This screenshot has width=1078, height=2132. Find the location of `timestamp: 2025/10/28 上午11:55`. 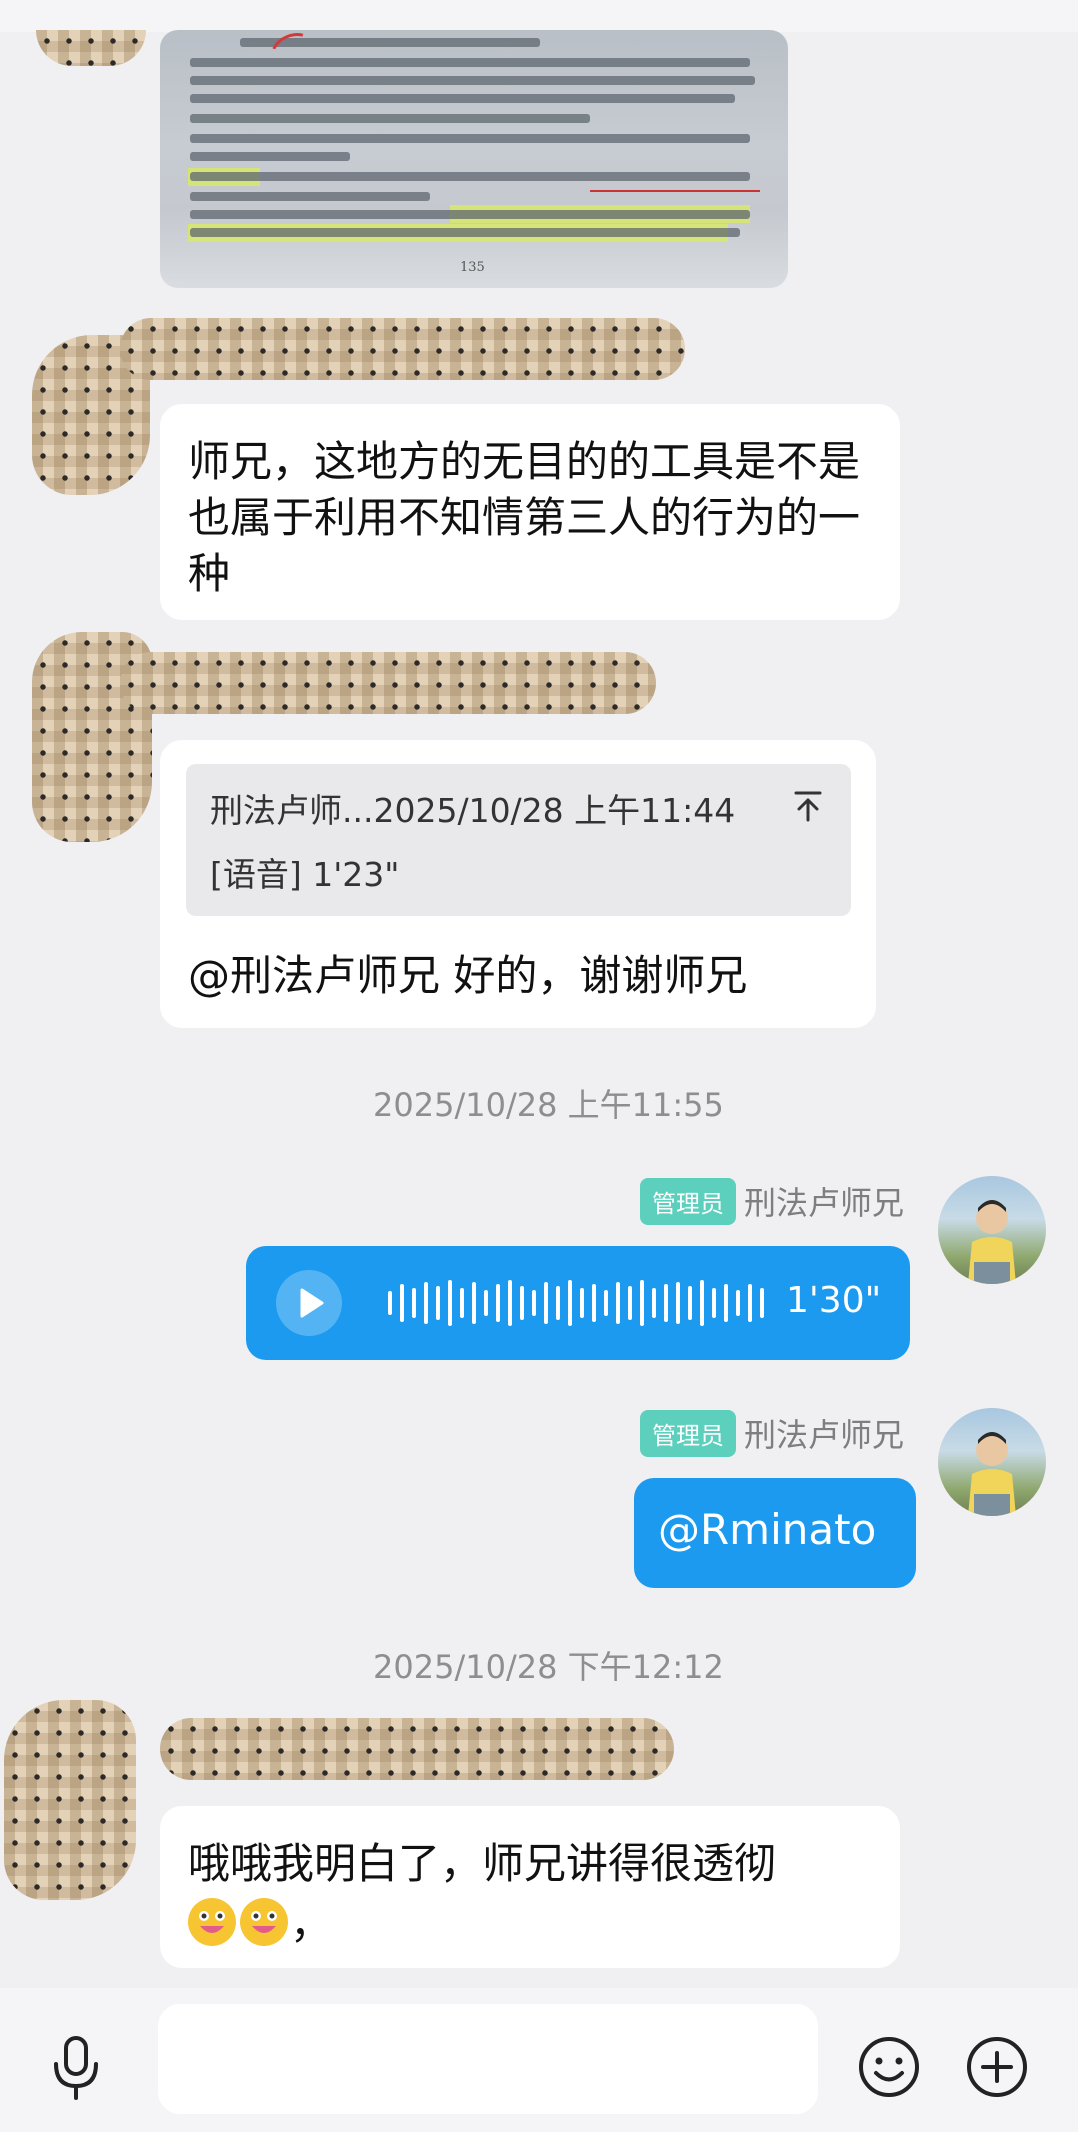

timestamp: 2025/10/28 上午11:55 is located at coordinates (548, 1105).